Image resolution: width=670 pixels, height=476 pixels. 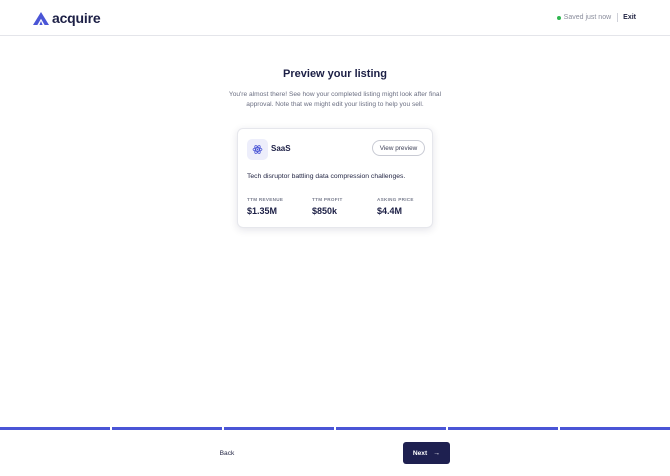 What do you see at coordinates (327, 199) in the screenshot?
I see `metric-label: TTM PROFIT` at bounding box center [327, 199].